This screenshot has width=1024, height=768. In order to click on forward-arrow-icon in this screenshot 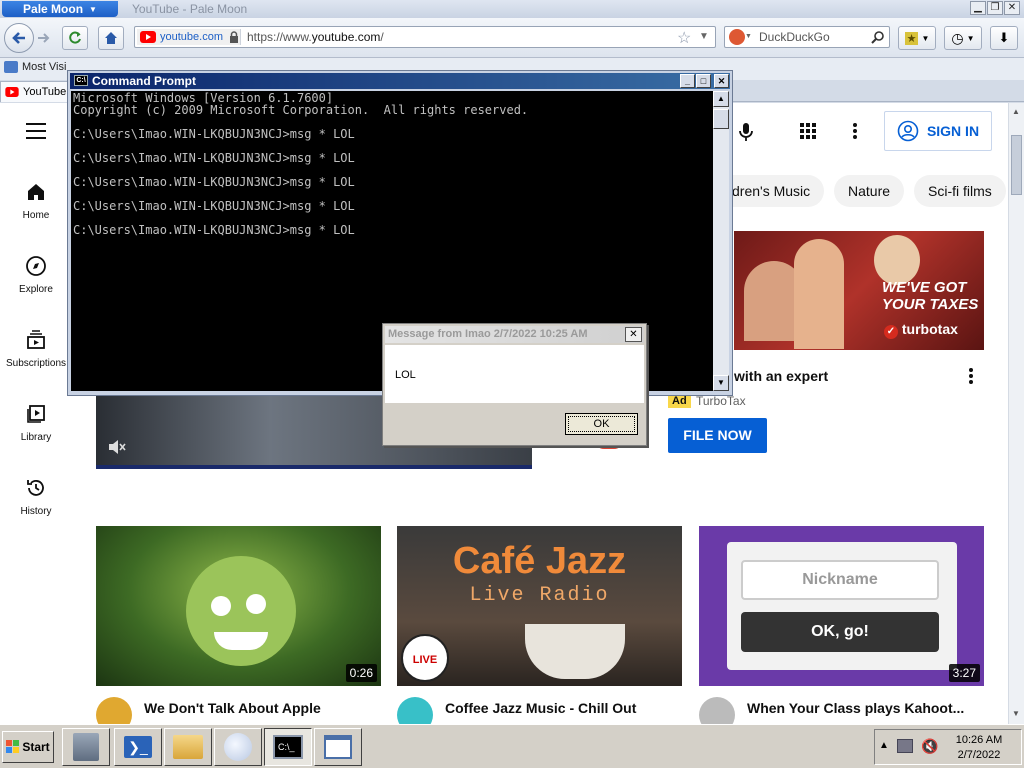, I will do `click(44, 38)`.